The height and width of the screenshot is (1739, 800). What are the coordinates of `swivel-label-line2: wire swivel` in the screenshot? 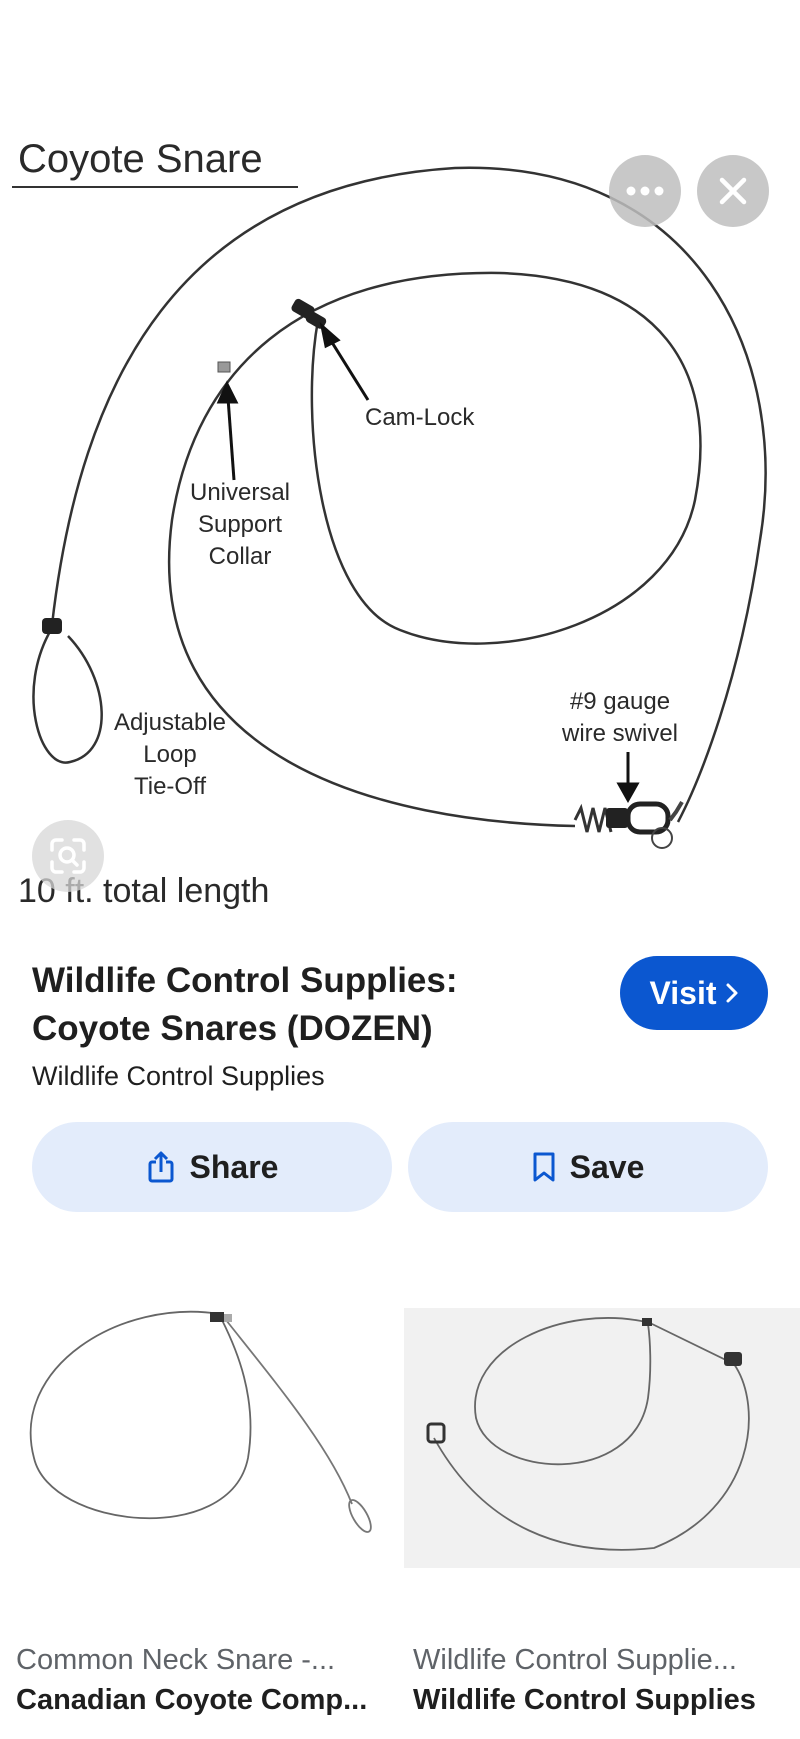 It's located at (619, 733).